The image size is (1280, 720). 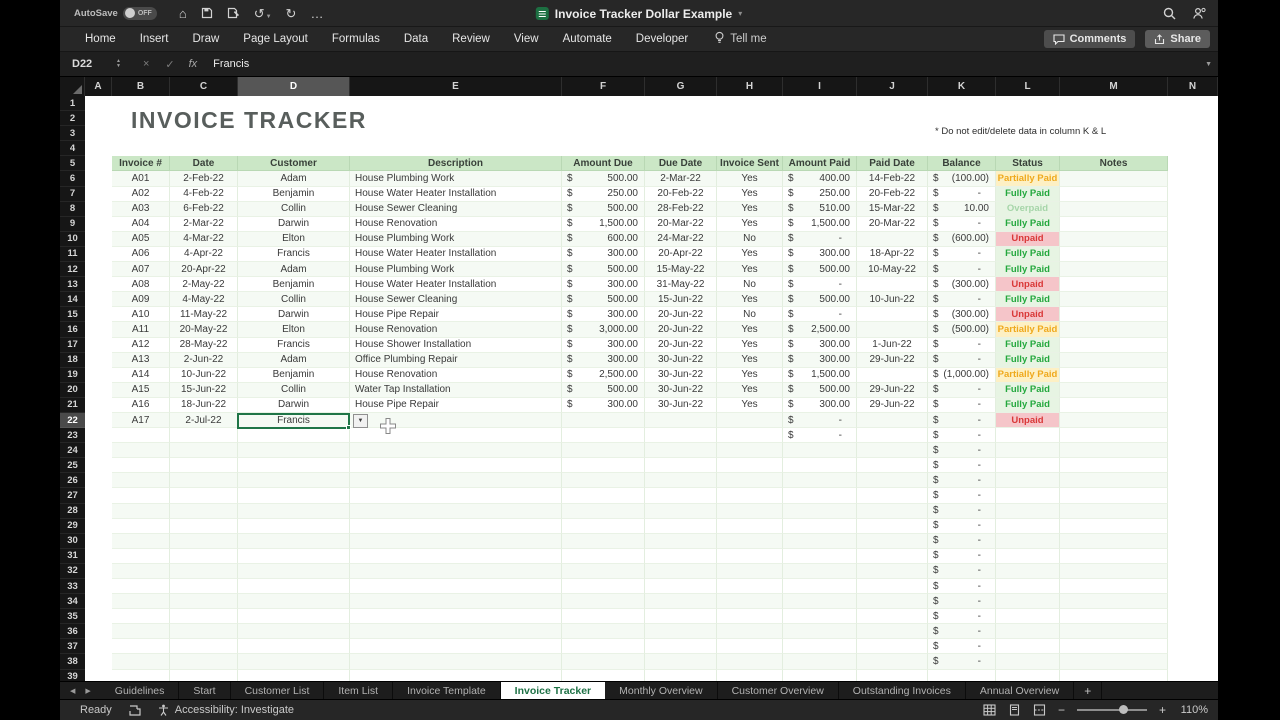 What do you see at coordinates (456, 541) in the screenshot?
I see `cell-E30` at bounding box center [456, 541].